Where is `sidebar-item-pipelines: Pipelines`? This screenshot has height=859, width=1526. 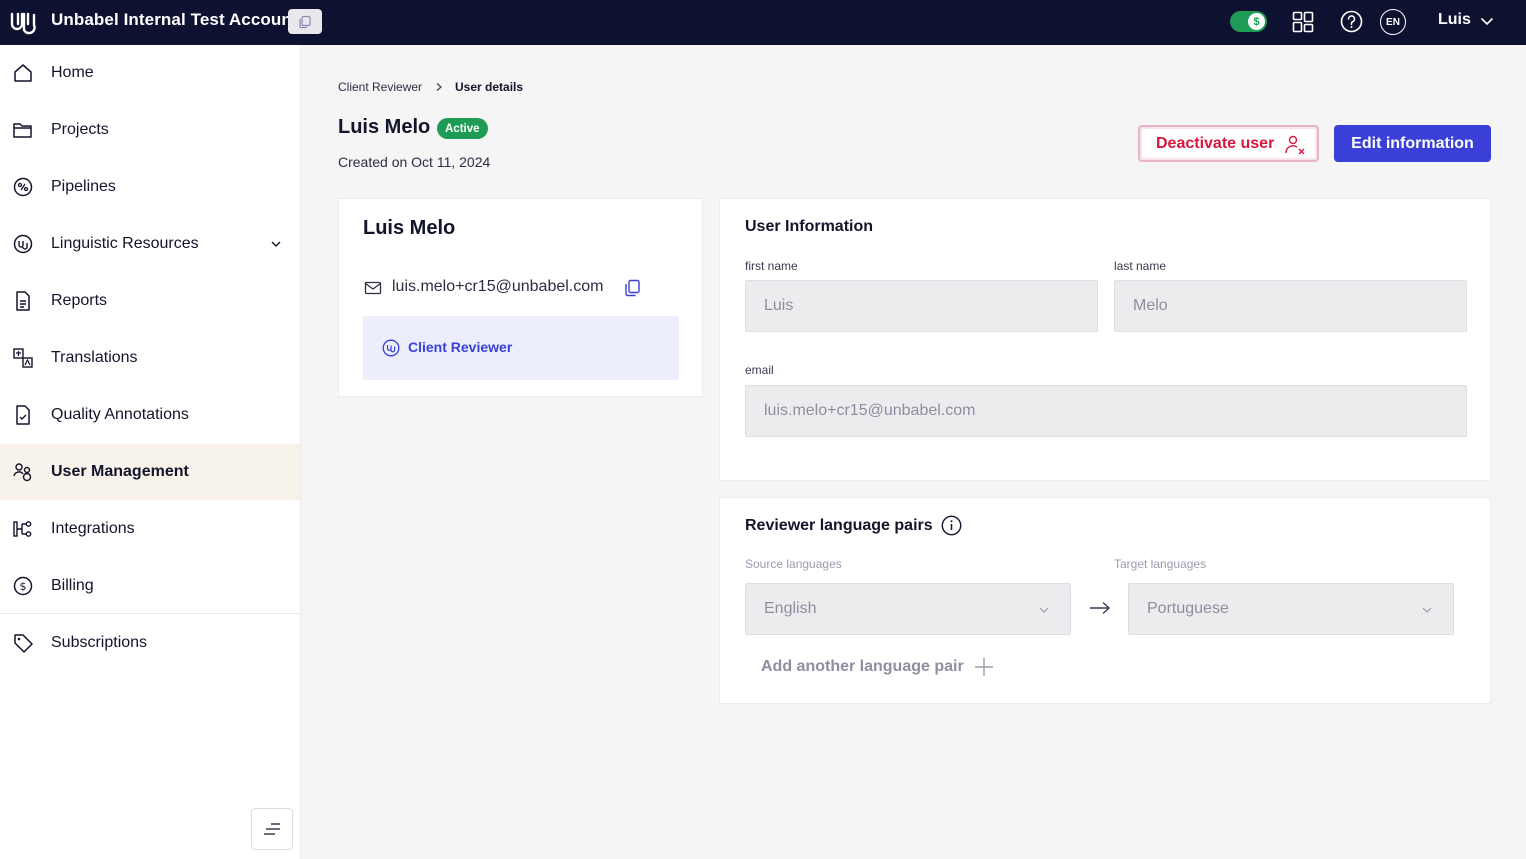 sidebar-item-pipelines: Pipelines is located at coordinates (150, 187).